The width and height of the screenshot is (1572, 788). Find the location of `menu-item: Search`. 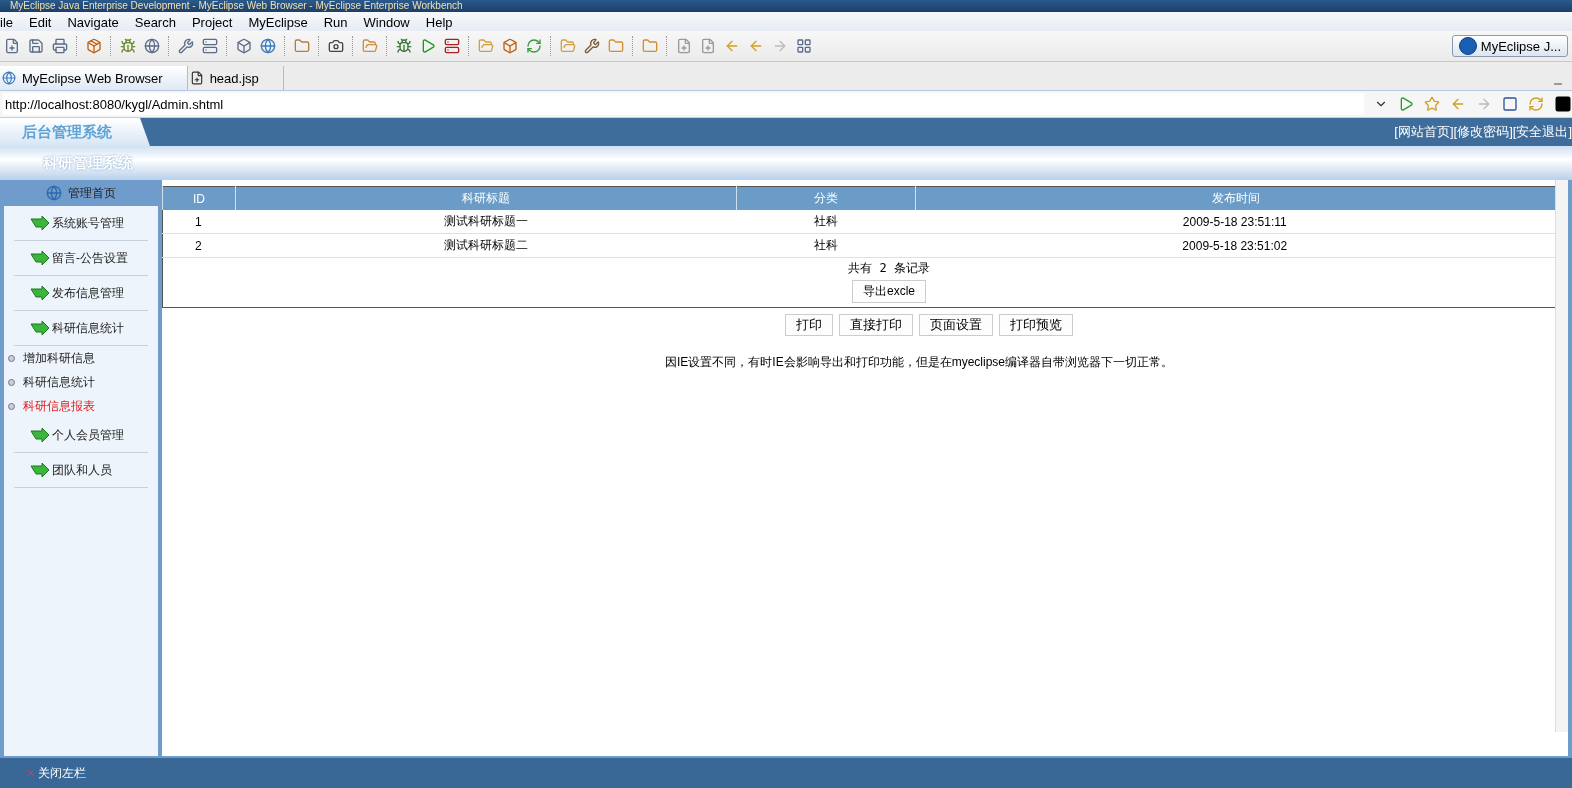

menu-item: Search is located at coordinates (155, 22).